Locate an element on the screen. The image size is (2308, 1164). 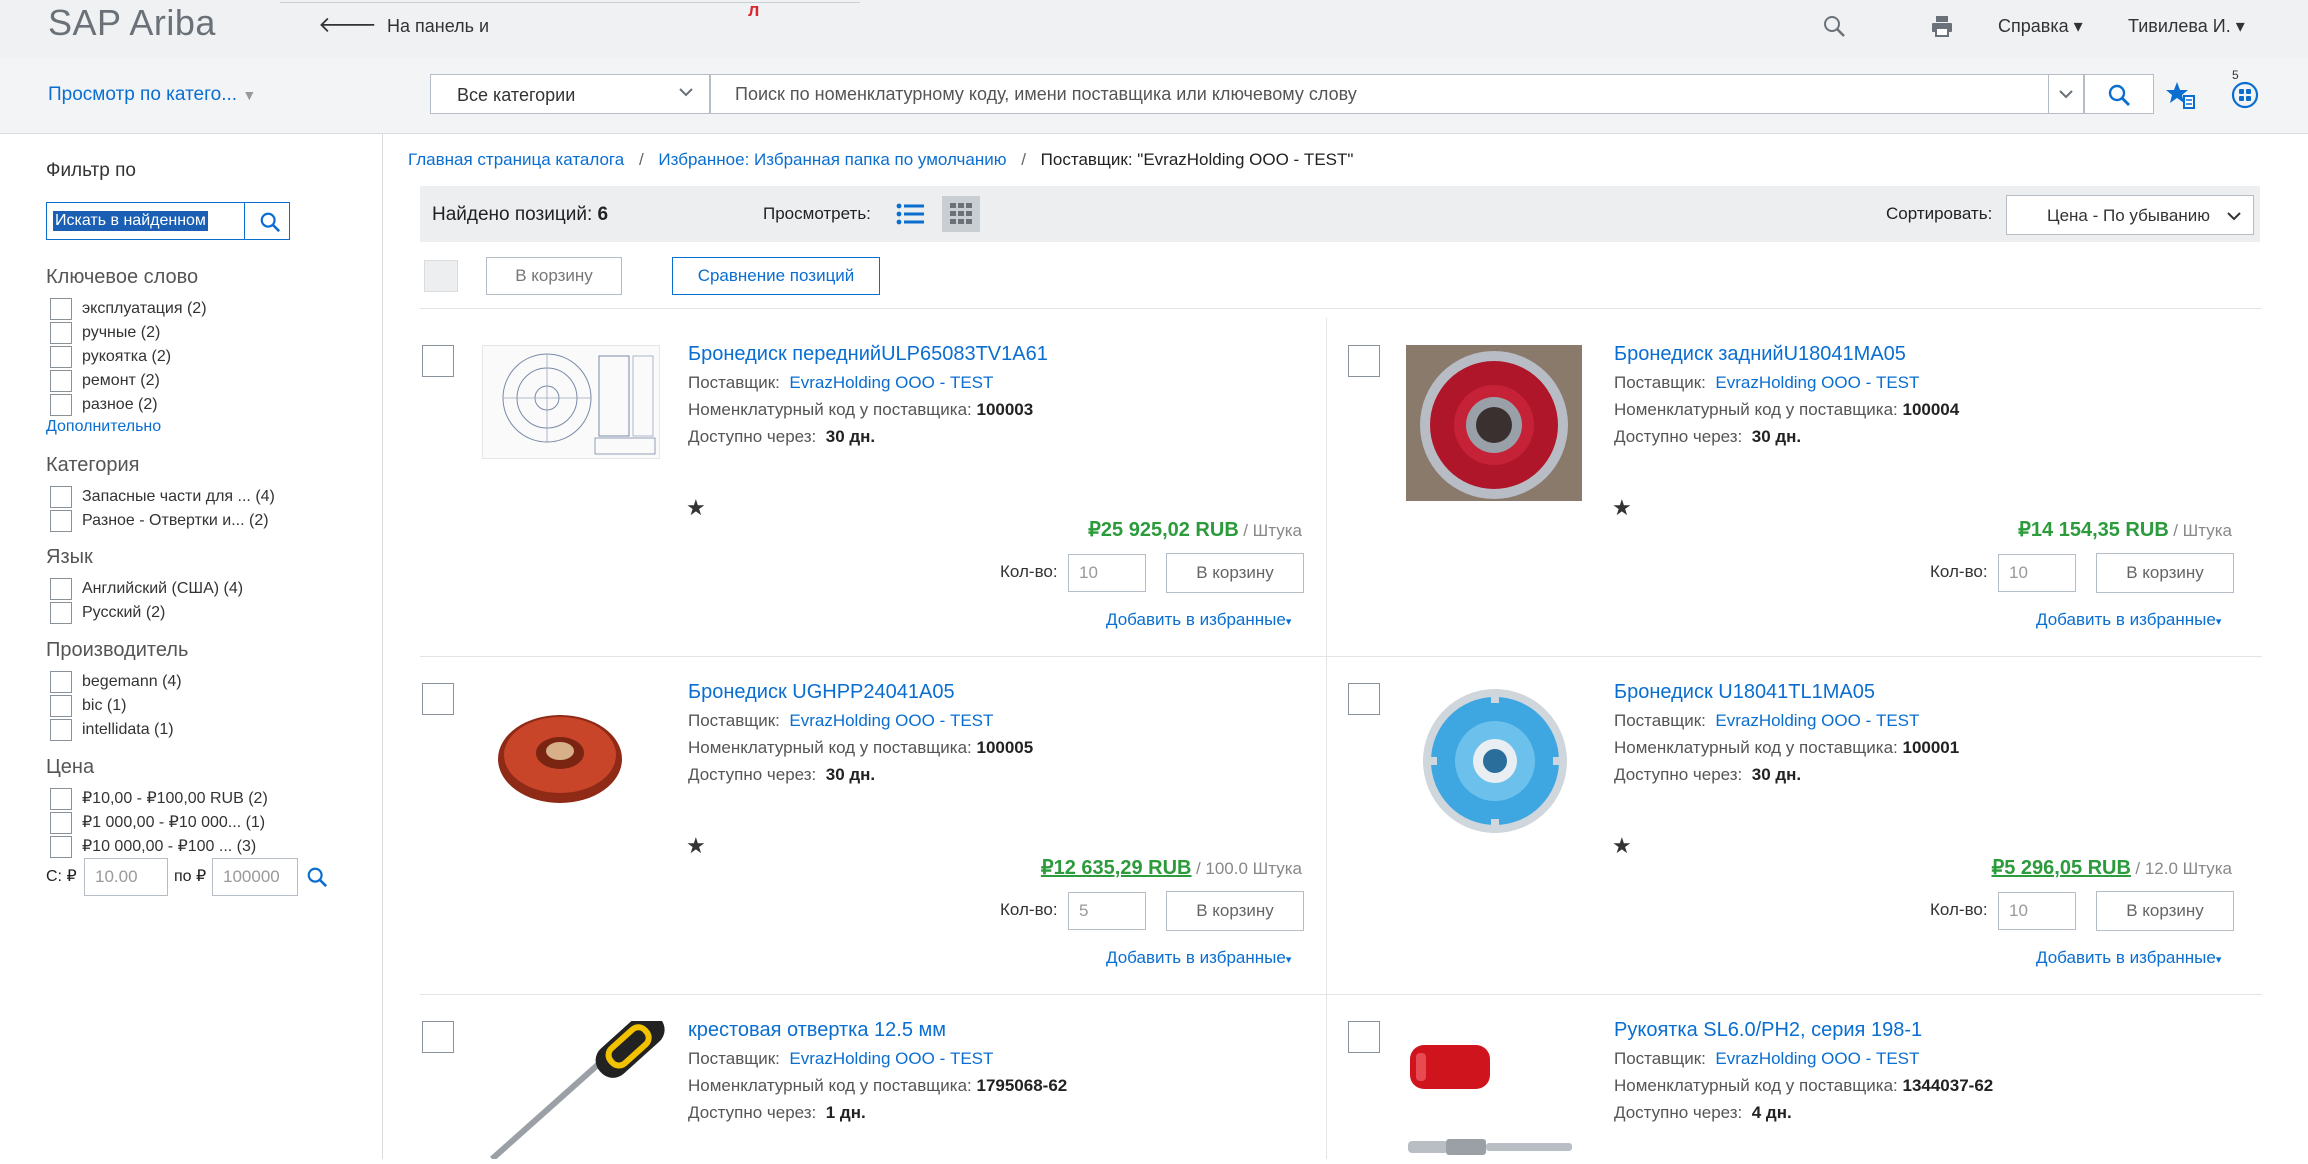
keyword-filter-item: эксплуатация (2) is located at coordinates (128, 310).